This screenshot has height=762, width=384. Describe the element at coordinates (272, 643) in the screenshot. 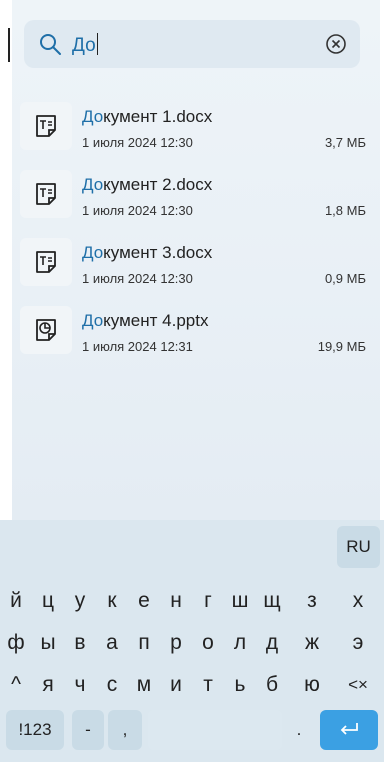

I see `key: д` at that location.